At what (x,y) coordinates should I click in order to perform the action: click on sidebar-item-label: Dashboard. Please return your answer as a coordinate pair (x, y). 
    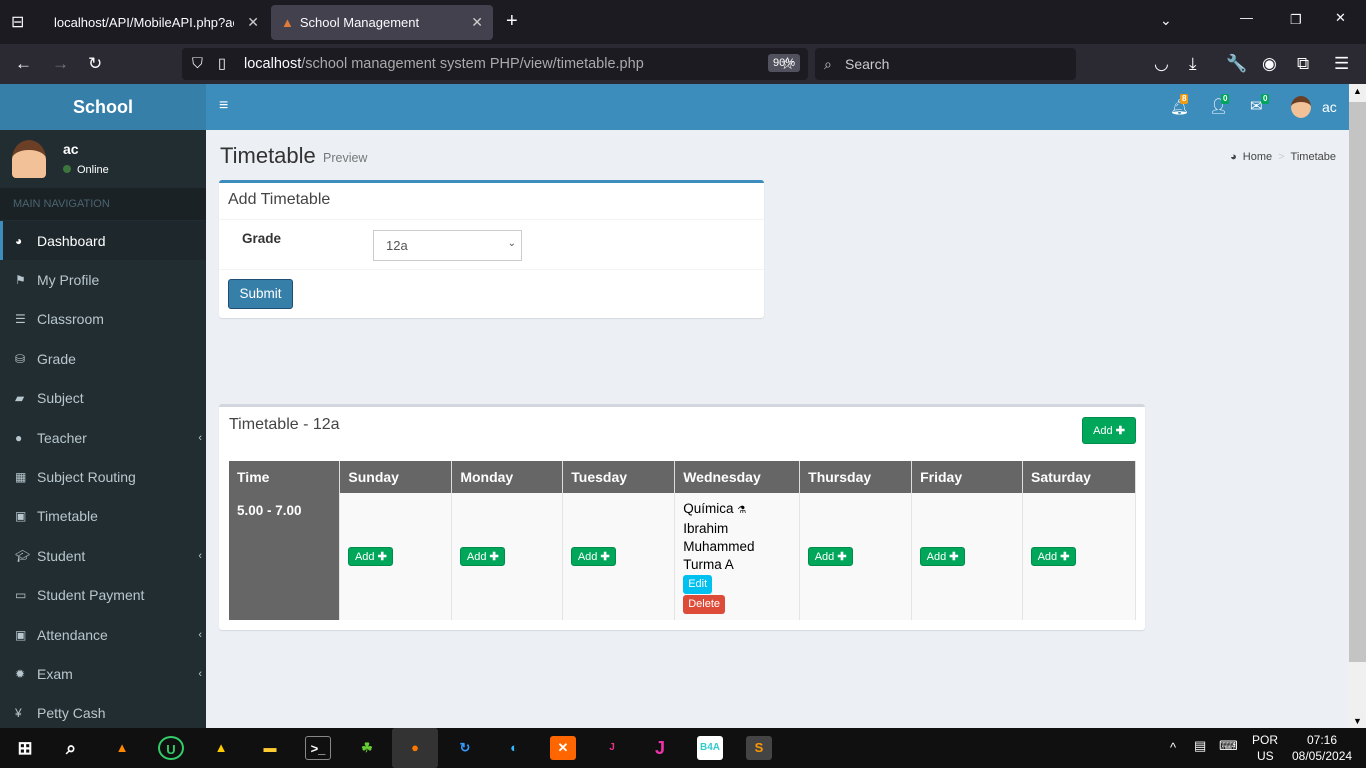
    Looking at the image, I should click on (71, 240).